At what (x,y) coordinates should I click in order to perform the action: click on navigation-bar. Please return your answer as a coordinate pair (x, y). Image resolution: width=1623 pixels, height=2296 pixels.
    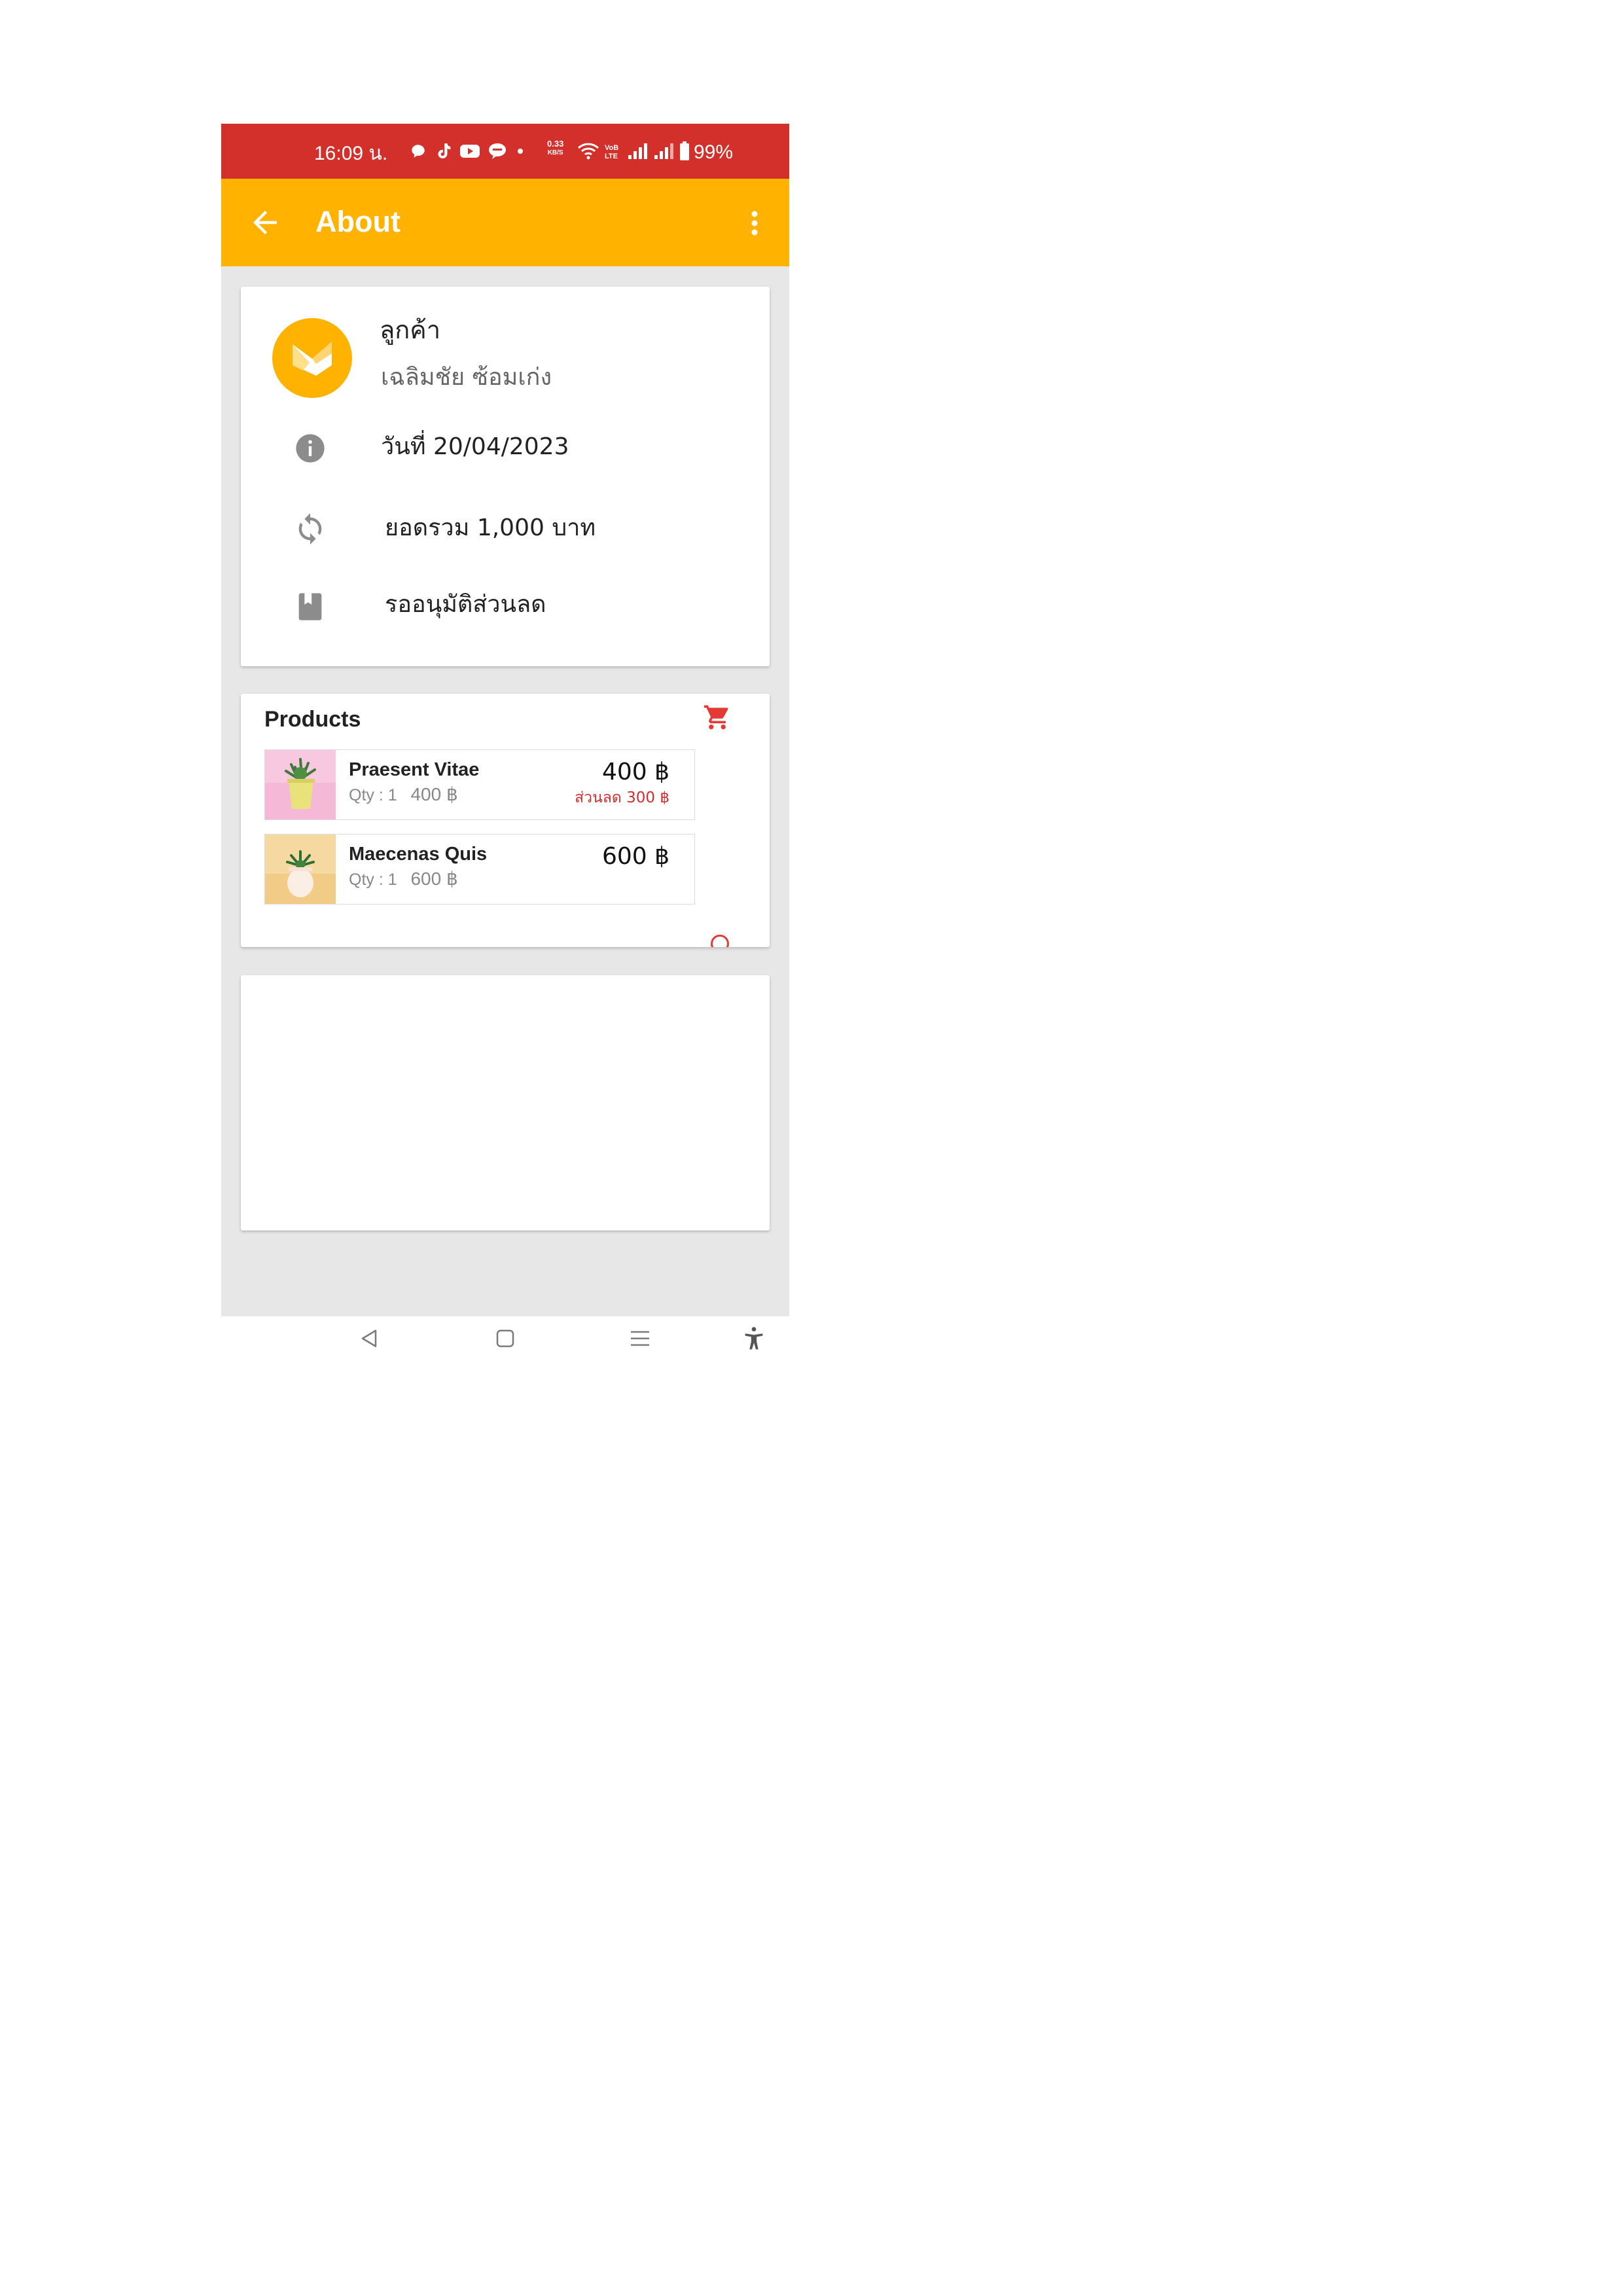
    Looking at the image, I should click on (505, 1337).